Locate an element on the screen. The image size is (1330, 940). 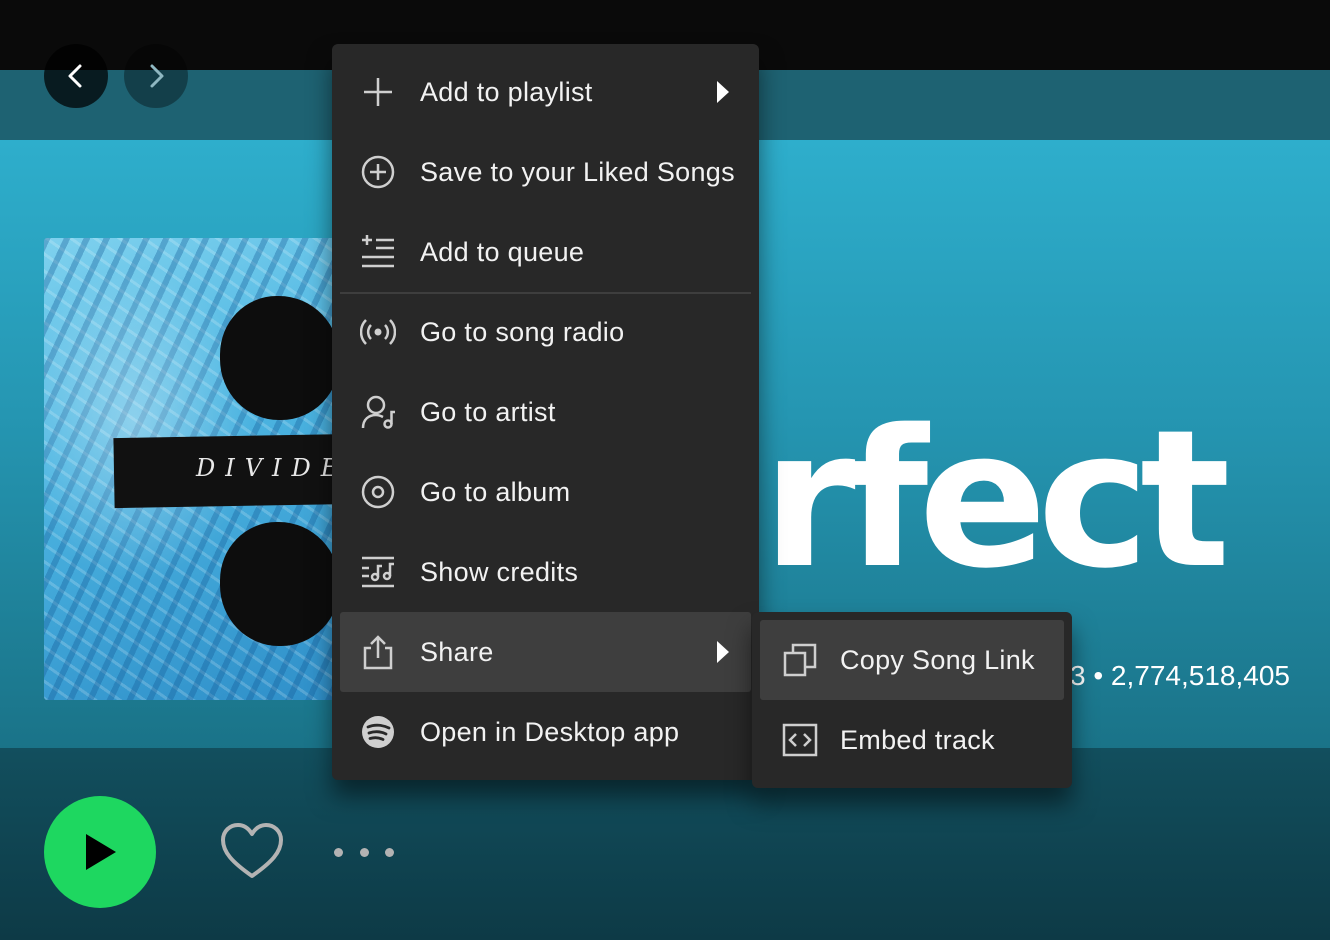
play-icon is located at coordinates (100, 852).